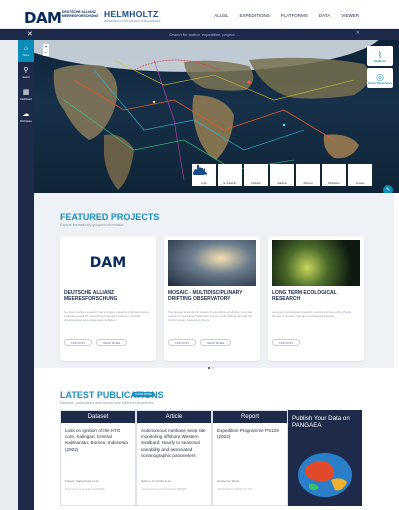  Describe the element at coordinates (131, 14) in the screenshot. I see `helmholtz-logo: HELMHOLTZ` at that location.